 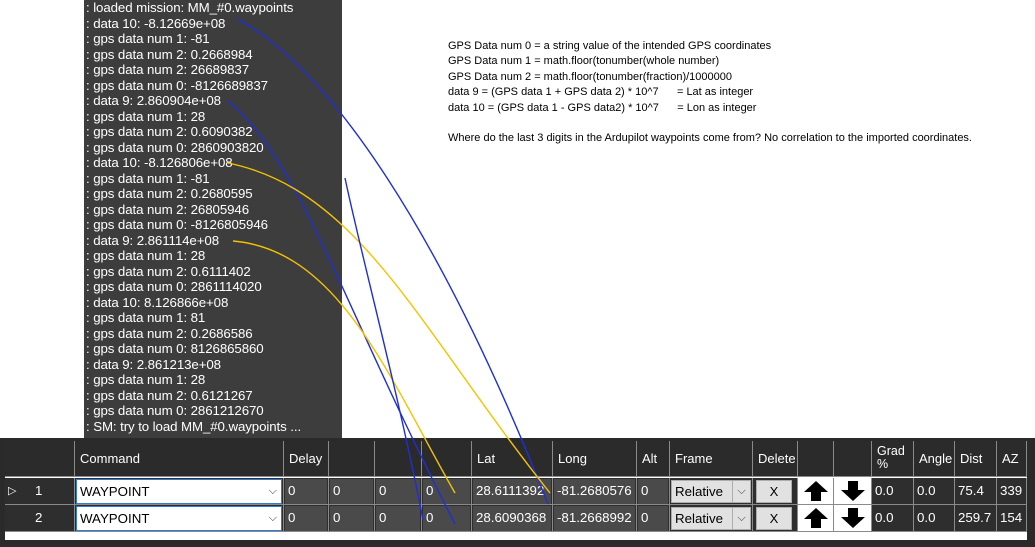 I want to click on header-az: AZ, so click(x=1012, y=459).